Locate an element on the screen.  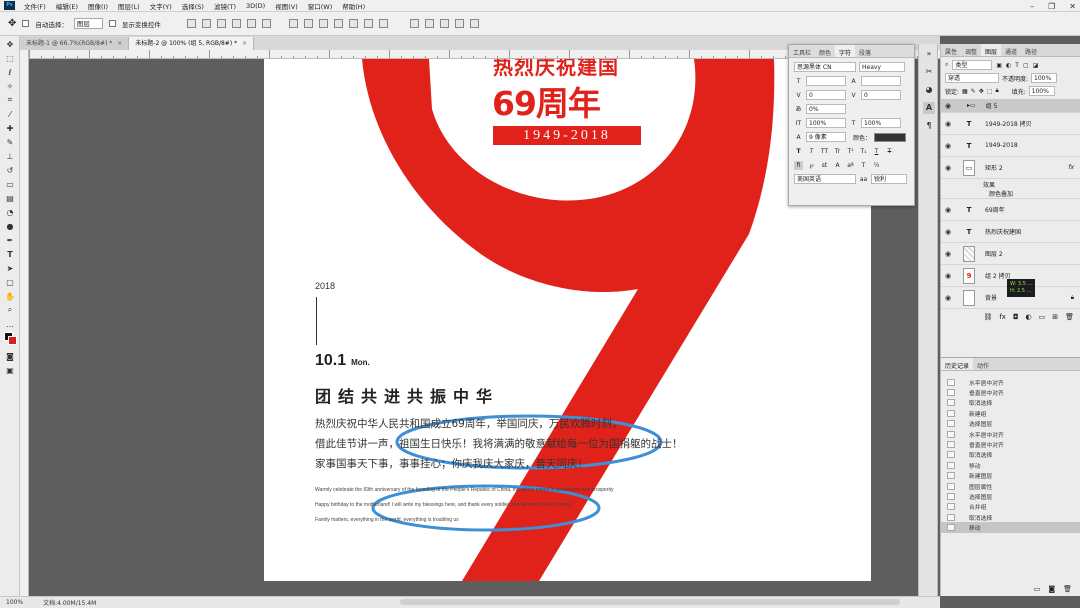
paragraph-icon: ¶ is located at coordinates (929, 126).